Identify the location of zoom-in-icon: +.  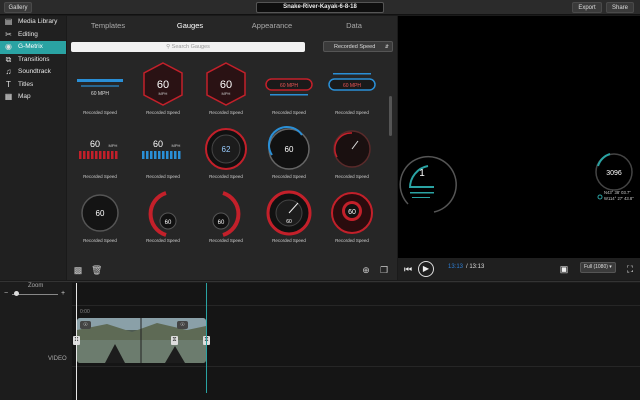
(63, 293).